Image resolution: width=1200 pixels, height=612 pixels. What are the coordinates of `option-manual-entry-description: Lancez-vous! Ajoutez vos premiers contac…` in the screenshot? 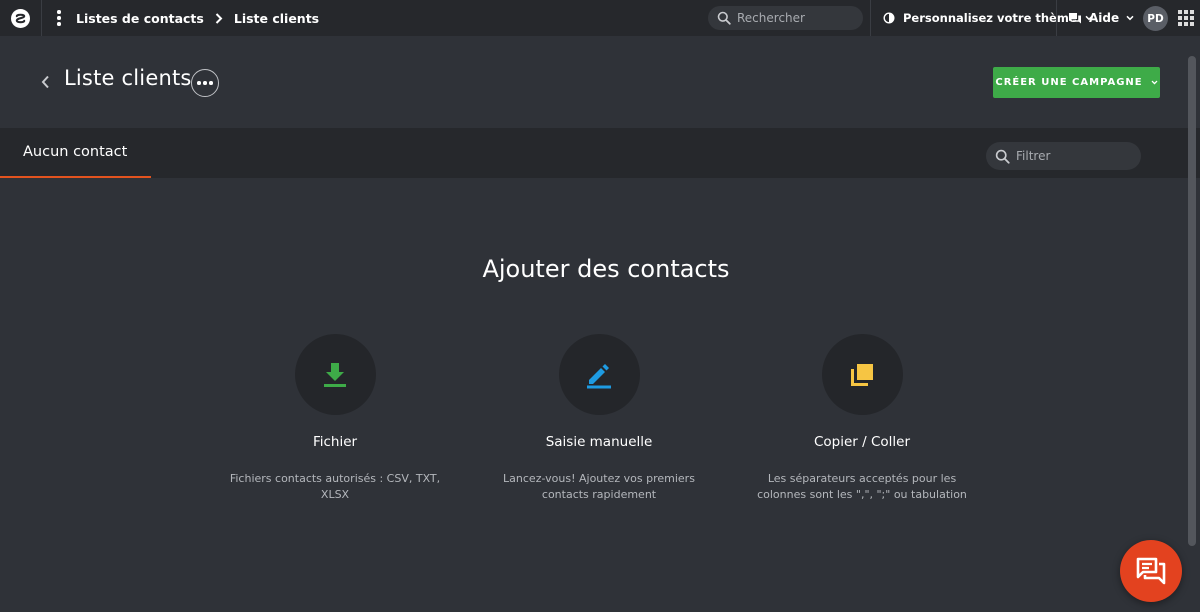 It's located at (599, 486).